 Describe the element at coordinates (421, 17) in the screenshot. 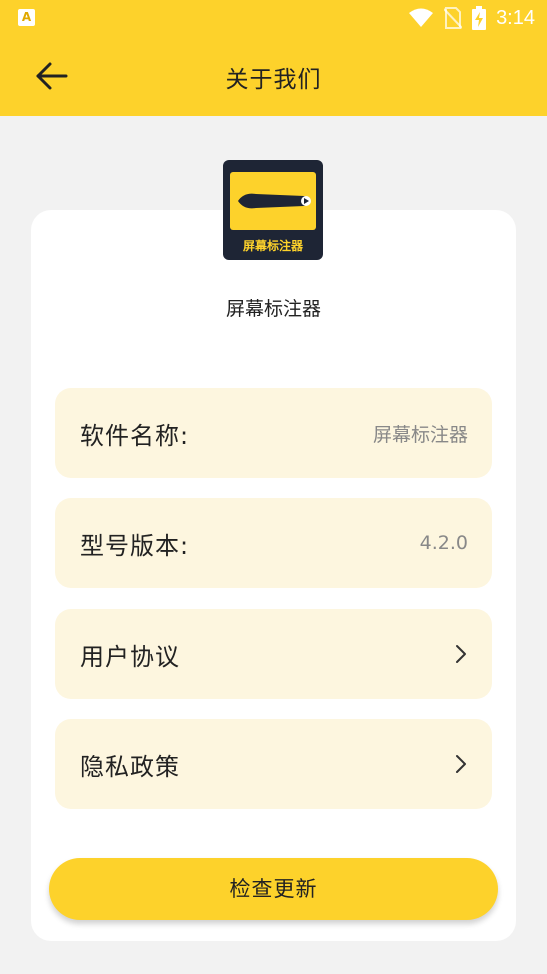

I see `wifi-icon` at that location.